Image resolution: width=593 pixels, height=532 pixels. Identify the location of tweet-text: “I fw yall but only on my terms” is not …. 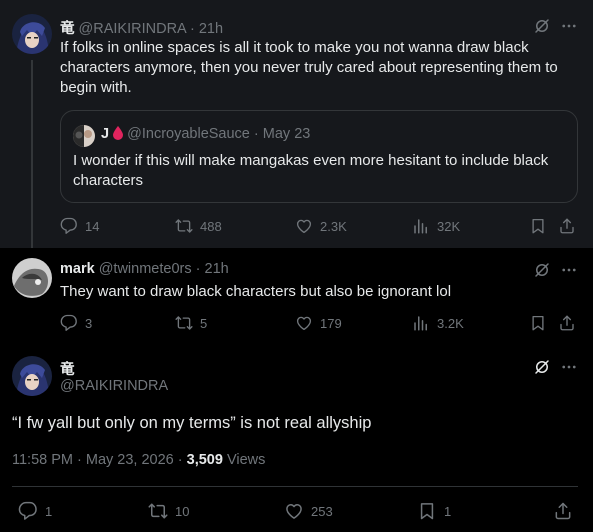
(192, 423).